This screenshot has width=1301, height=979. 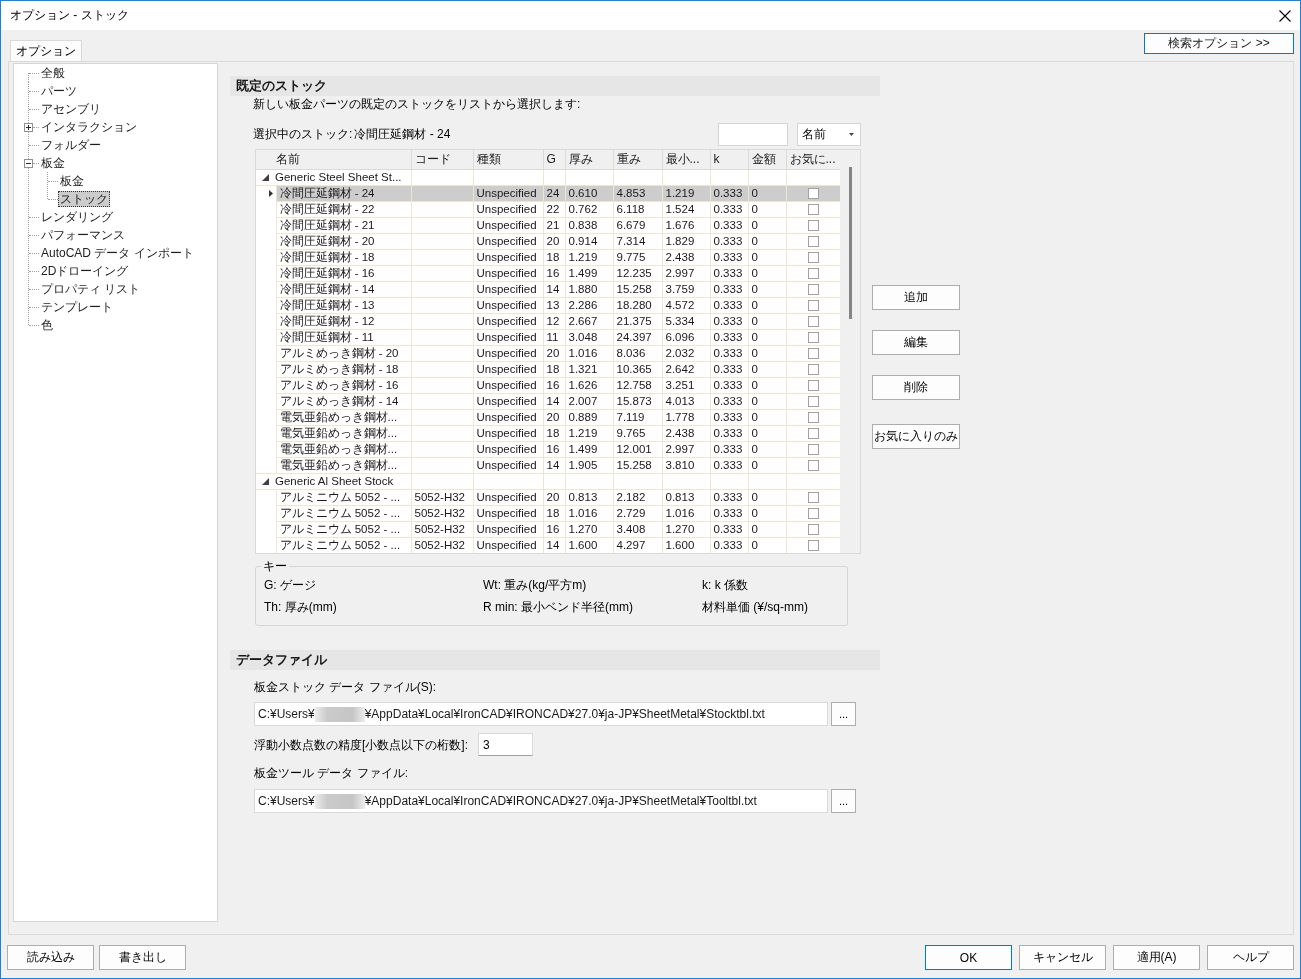 What do you see at coordinates (59, 91) in the screenshot?
I see `tree-item: パーツ` at bounding box center [59, 91].